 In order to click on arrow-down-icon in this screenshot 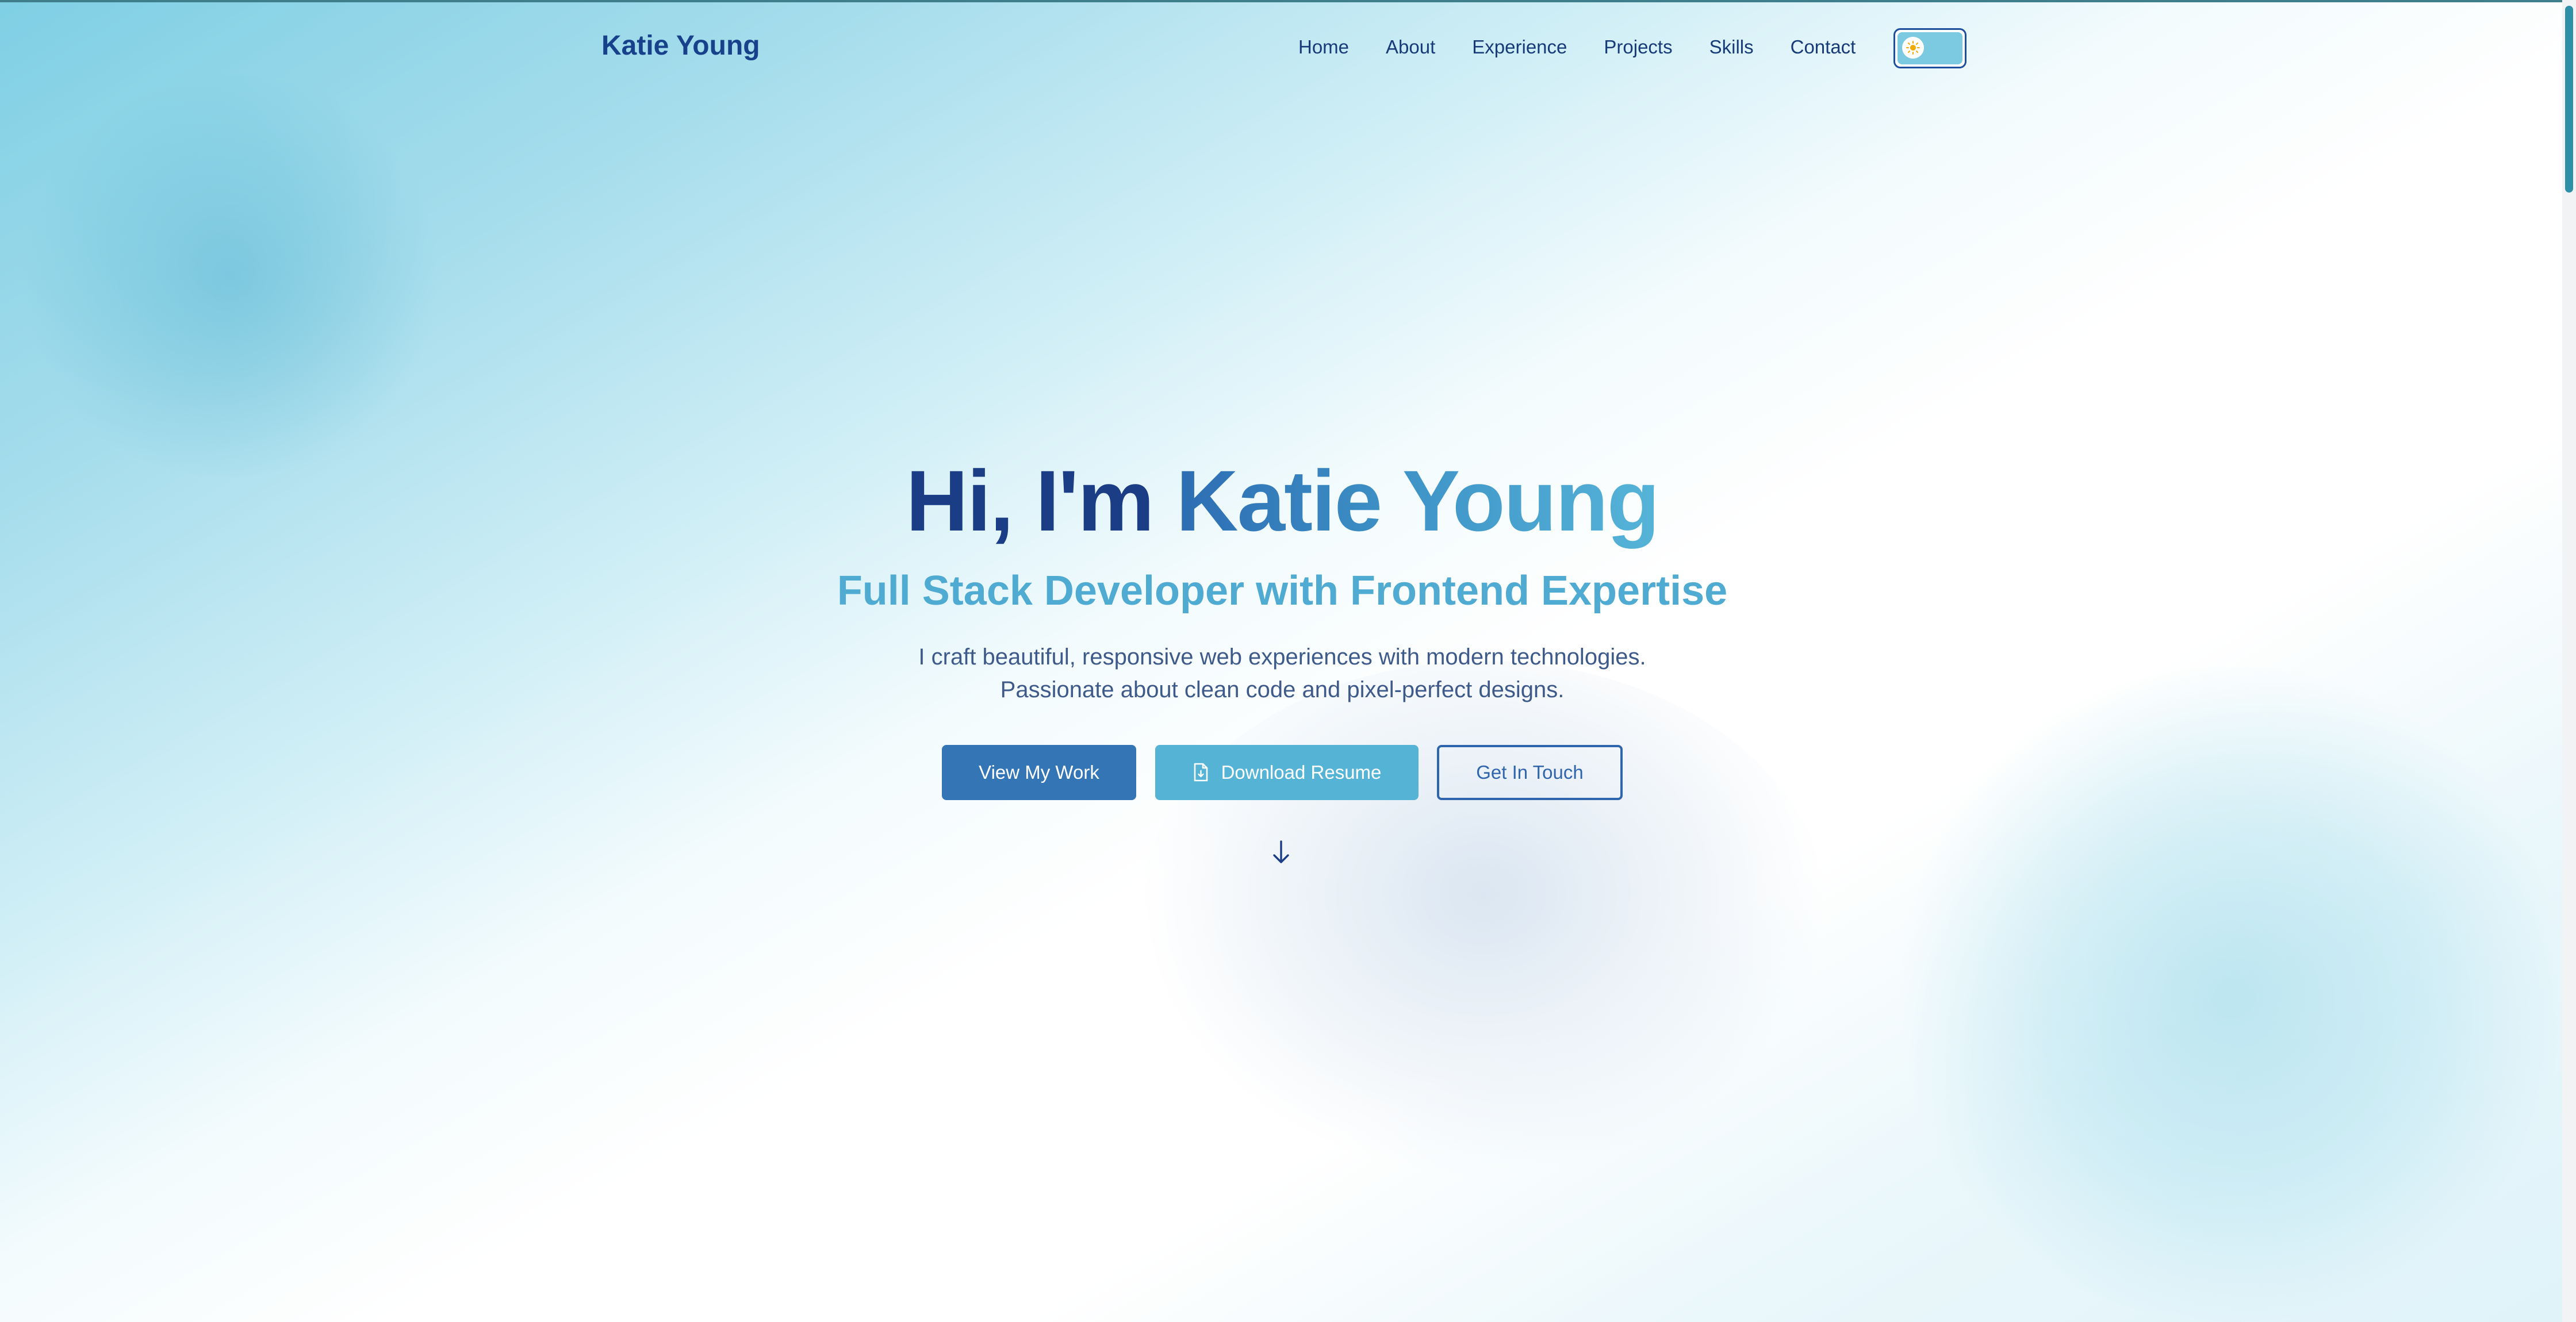, I will do `click(1281, 852)`.